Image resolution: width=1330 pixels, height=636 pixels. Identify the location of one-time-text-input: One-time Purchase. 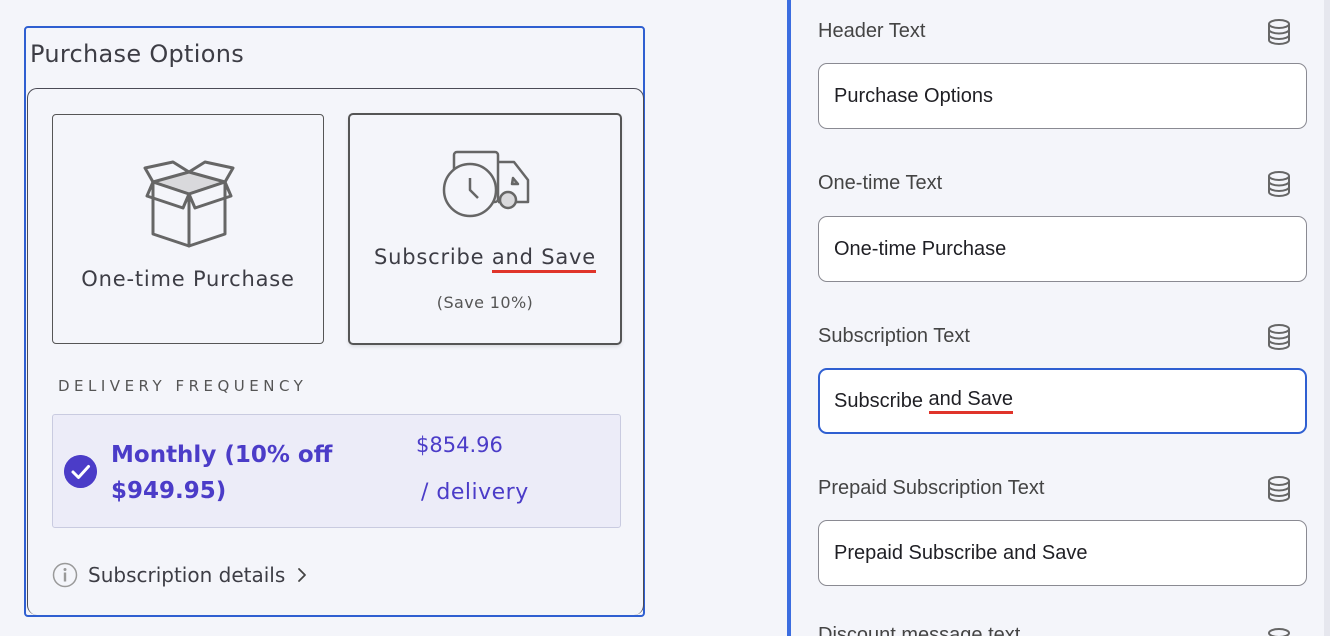
(1062, 249).